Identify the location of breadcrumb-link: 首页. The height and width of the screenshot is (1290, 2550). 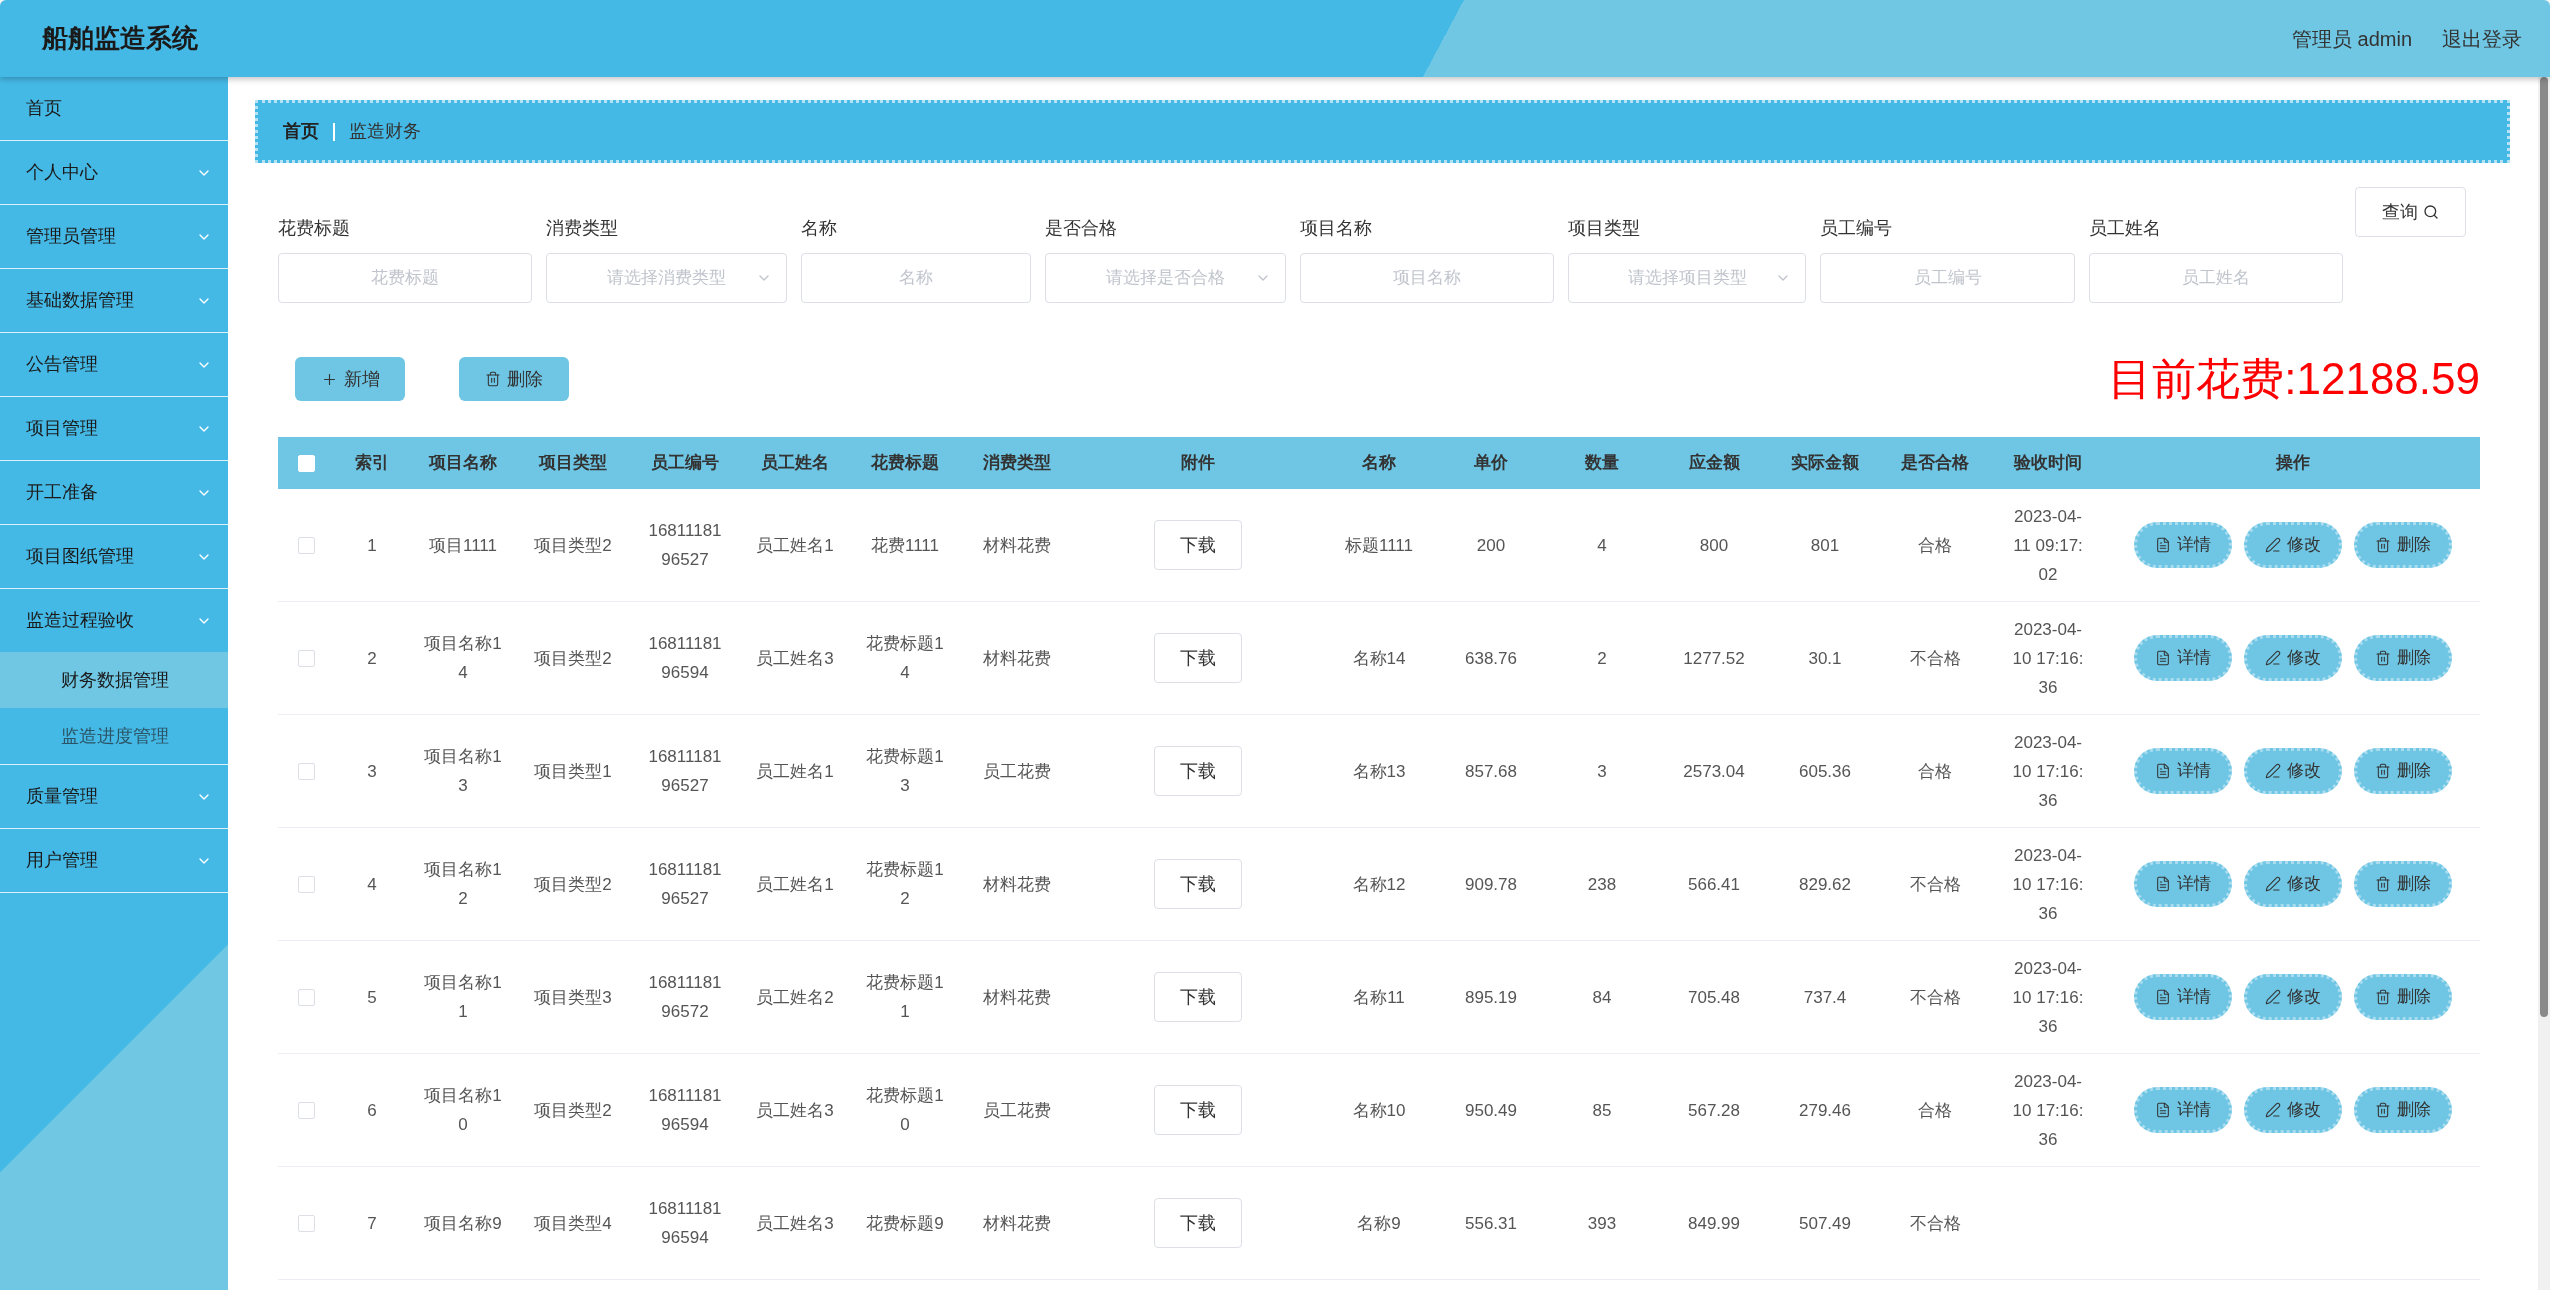
(301, 131).